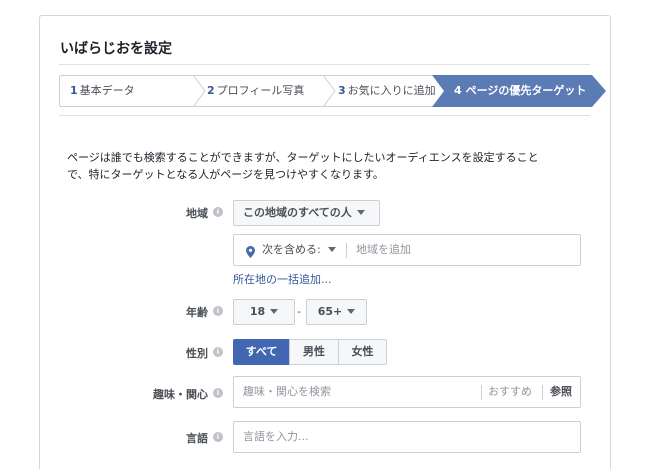 The image size is (650, 469). I want to click on language-label: 言語, so click(197, 438).